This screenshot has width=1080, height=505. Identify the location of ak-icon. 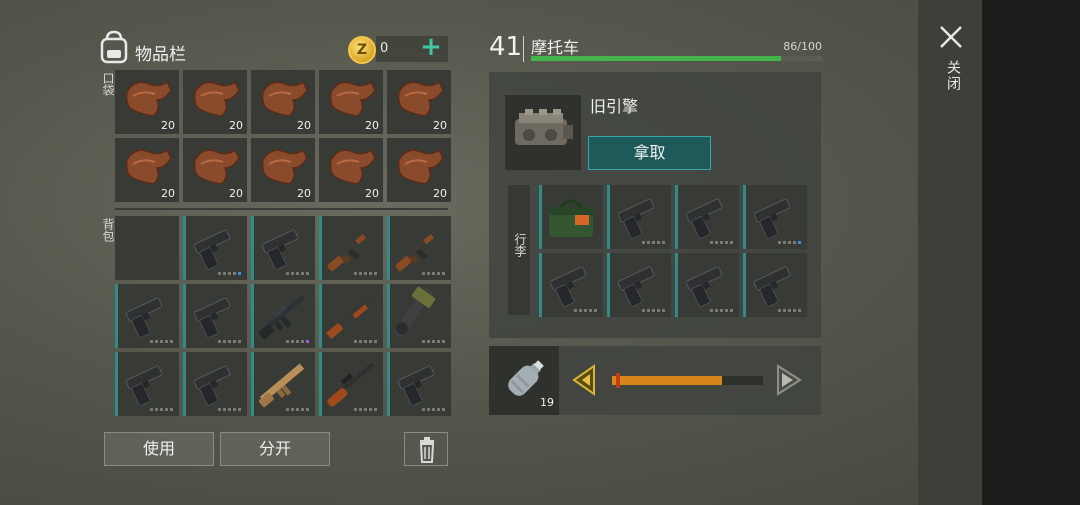
(349, 250).